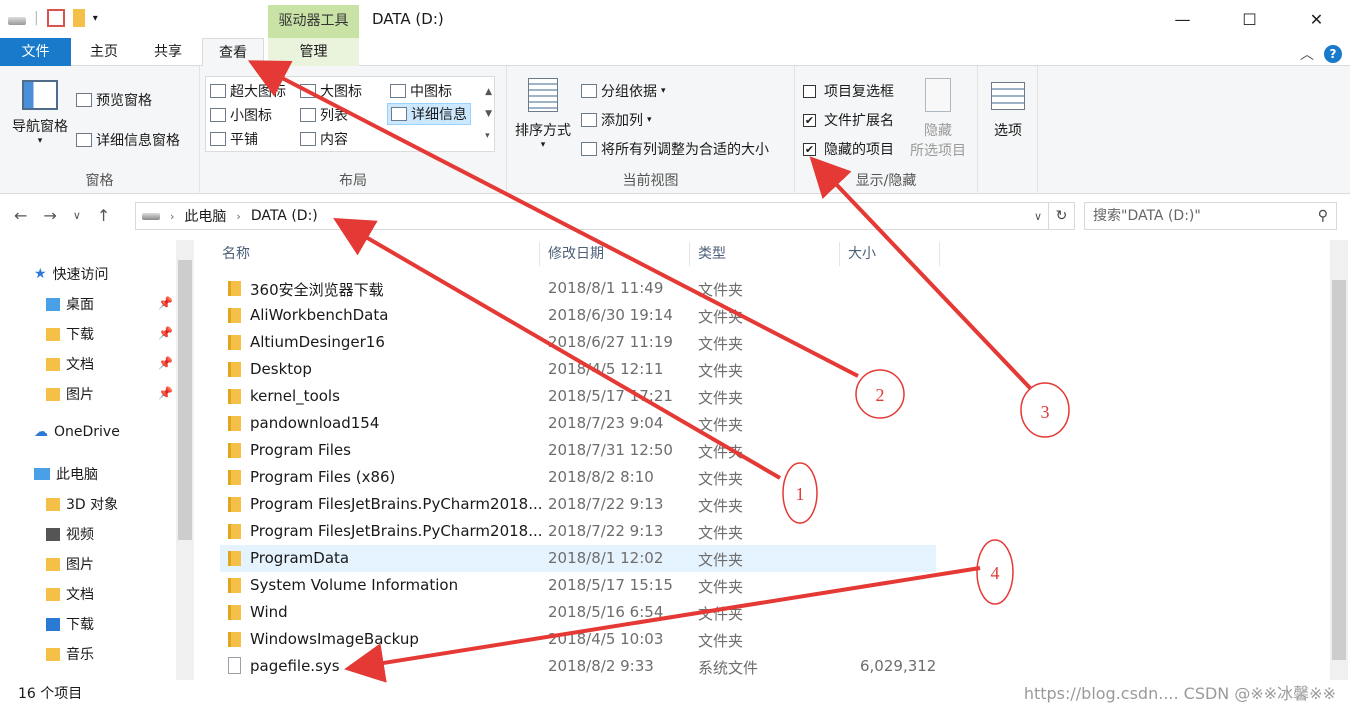 Image resolution: width=1350 pixels, height=710 pixels. Describe the element at coordinates (578, 288) in the screenshot. I see `table-row: 360安全浏览器下载 2018/8/1 11:49 文件夹` at that location.